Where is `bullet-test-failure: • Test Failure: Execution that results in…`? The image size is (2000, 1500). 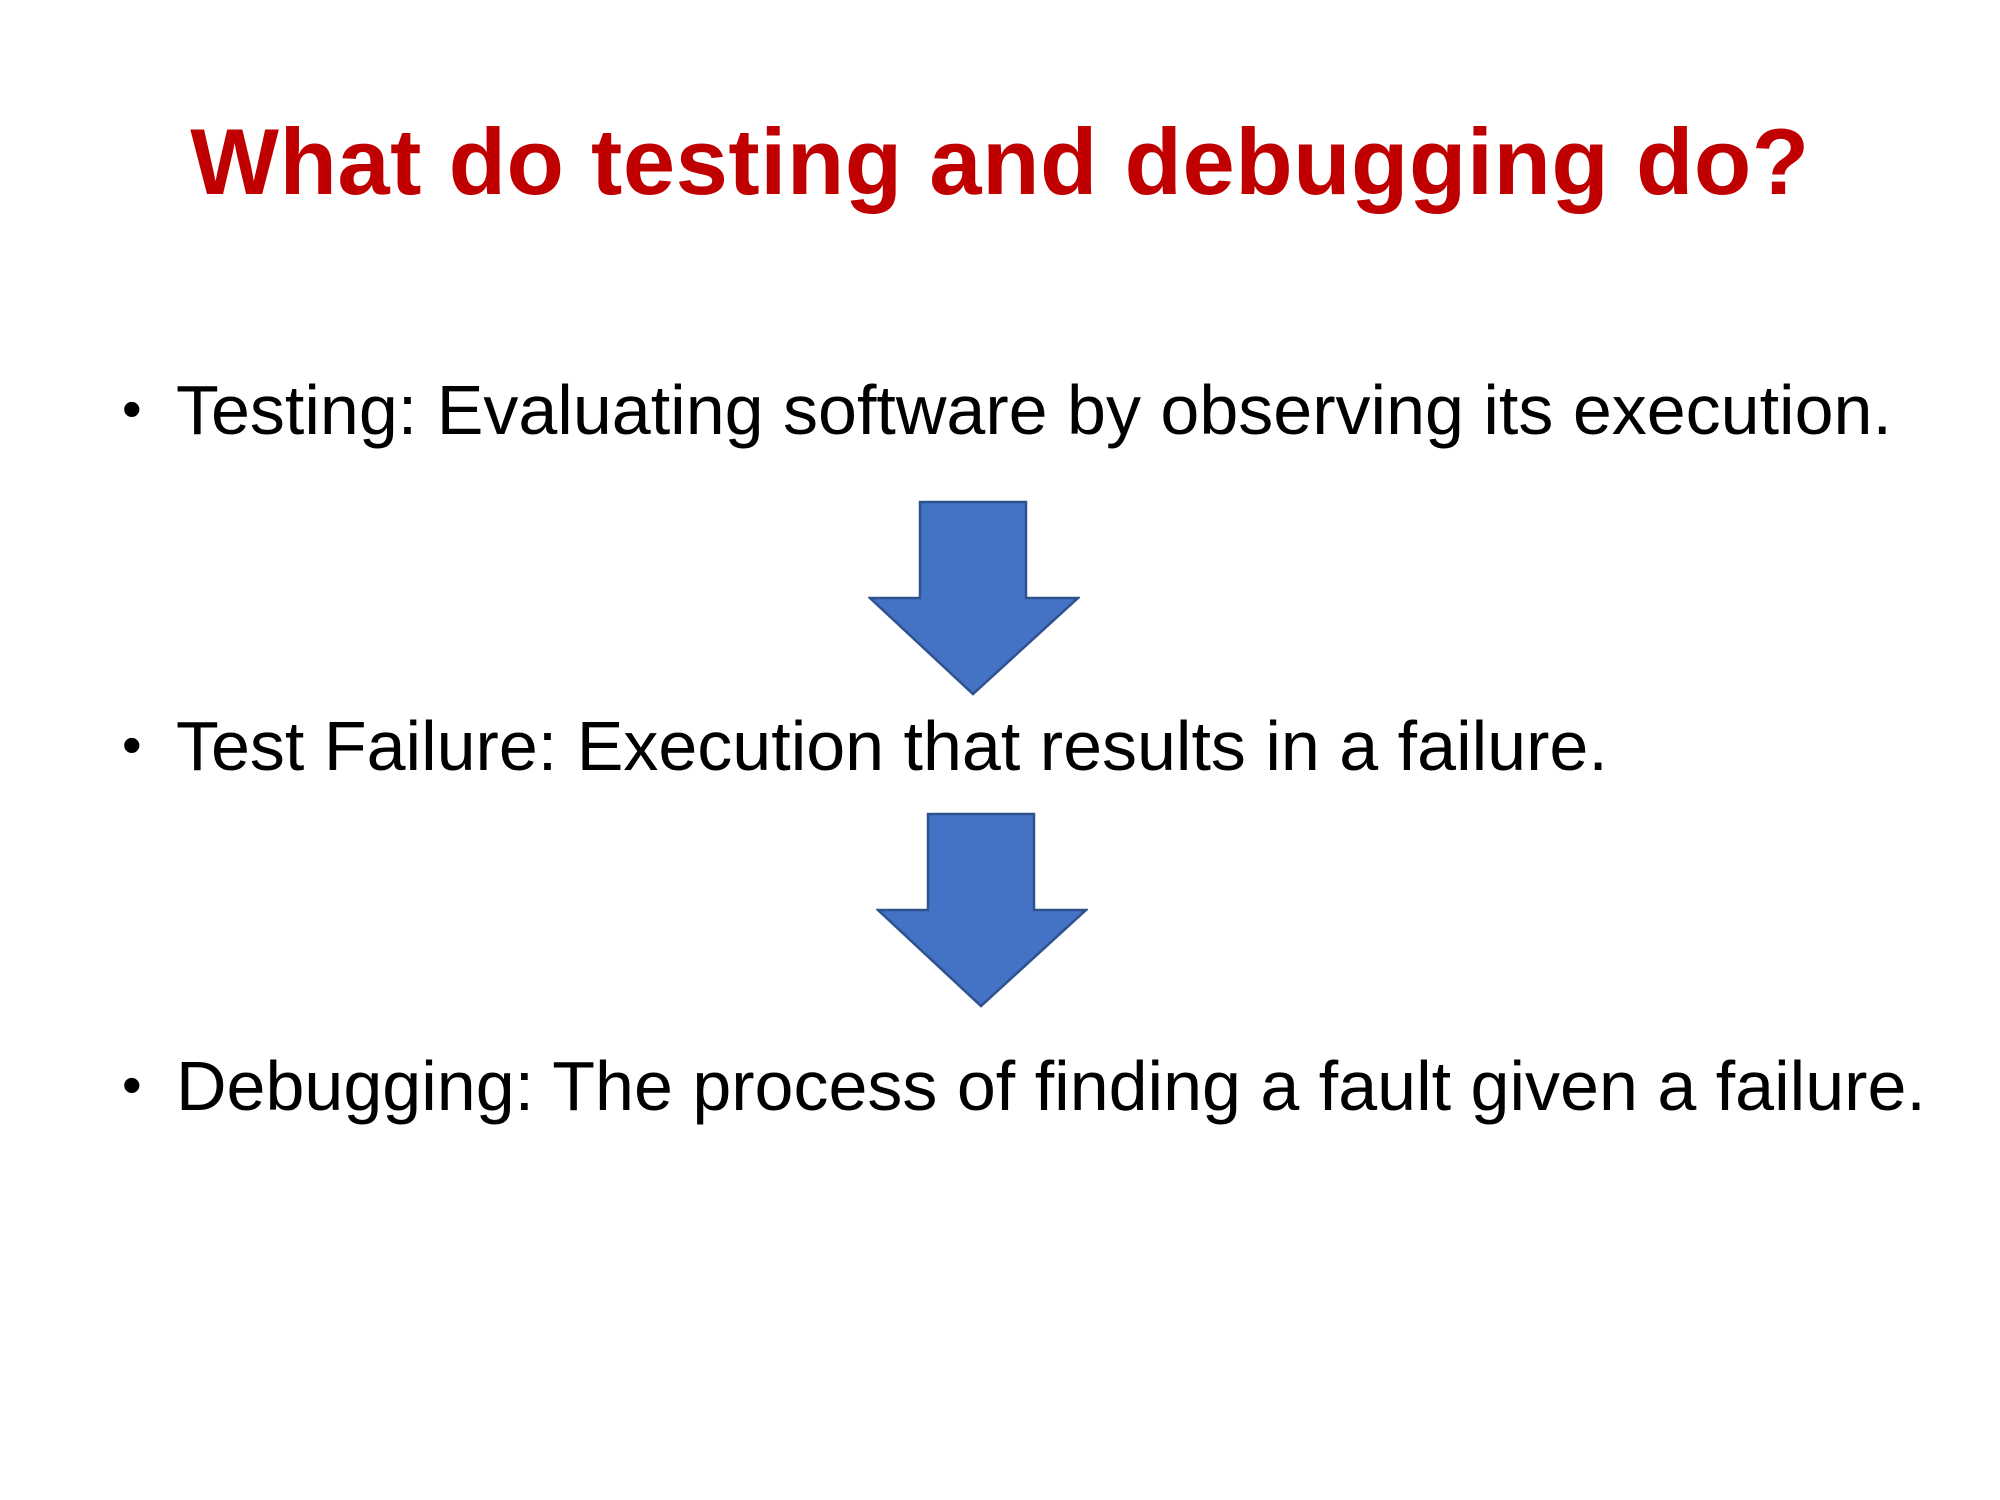
bullet-test-failure: • Test Failure: Execution that results in… is located at coordinates (865, 746).